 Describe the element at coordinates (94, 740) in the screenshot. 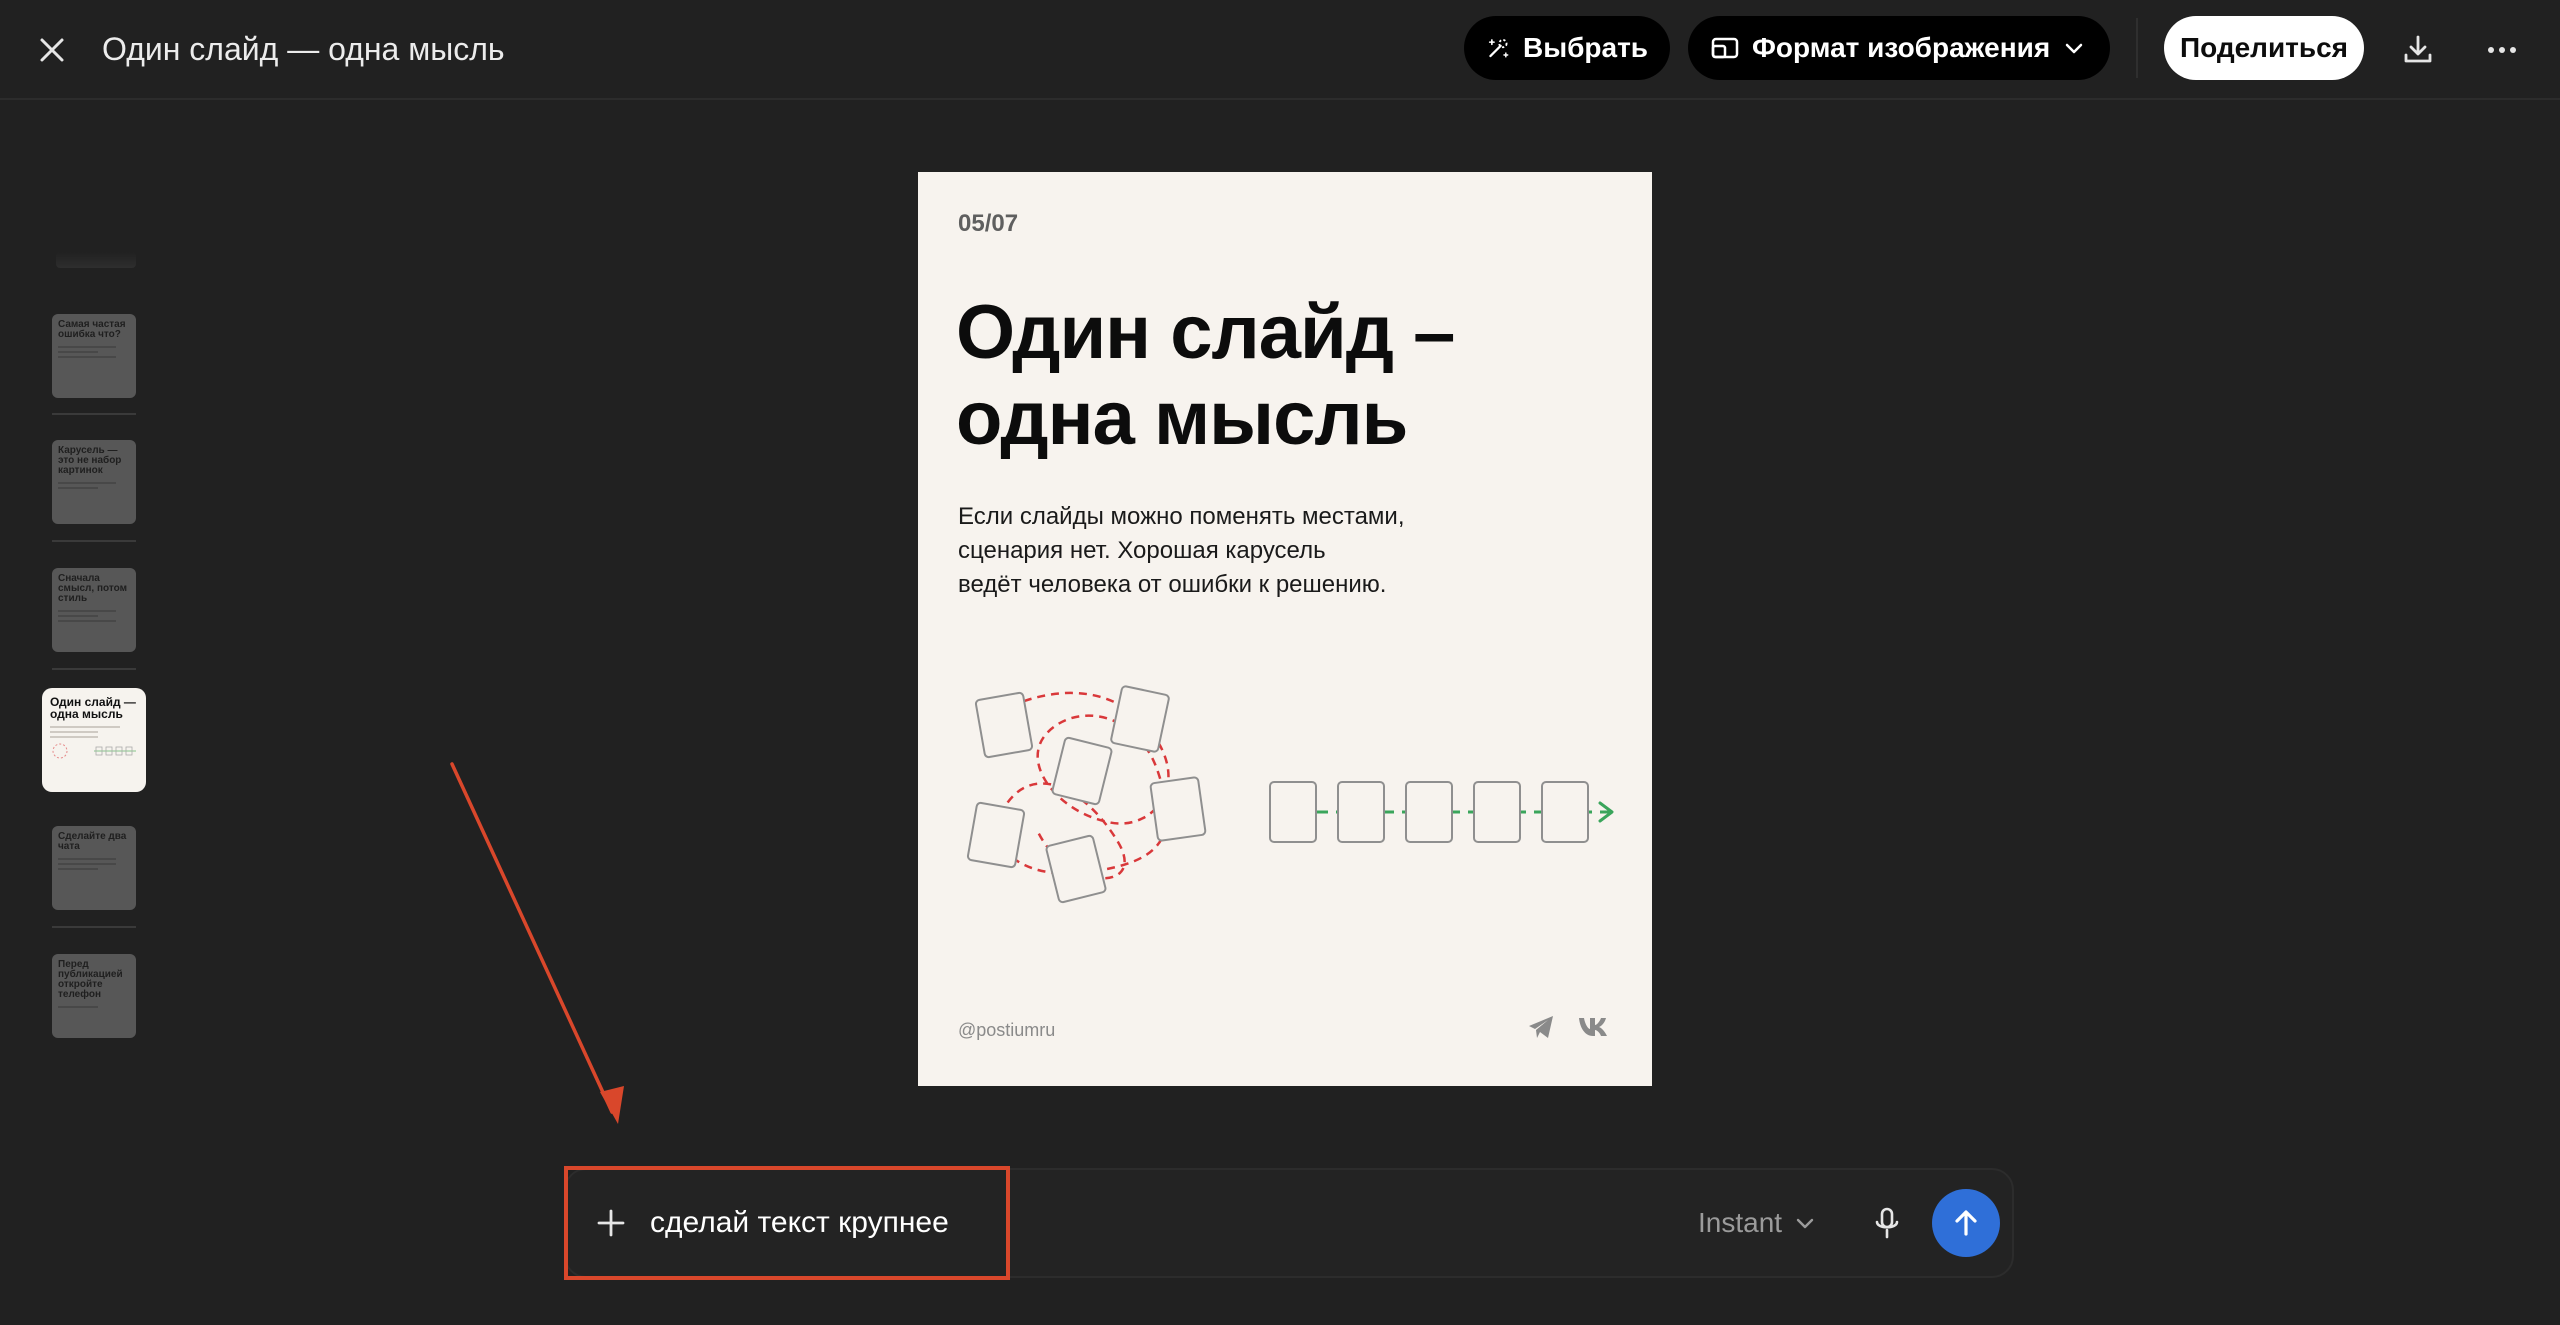

I see `slide-thumbnail-4-active: Один слайд — одна мысль` at that location.